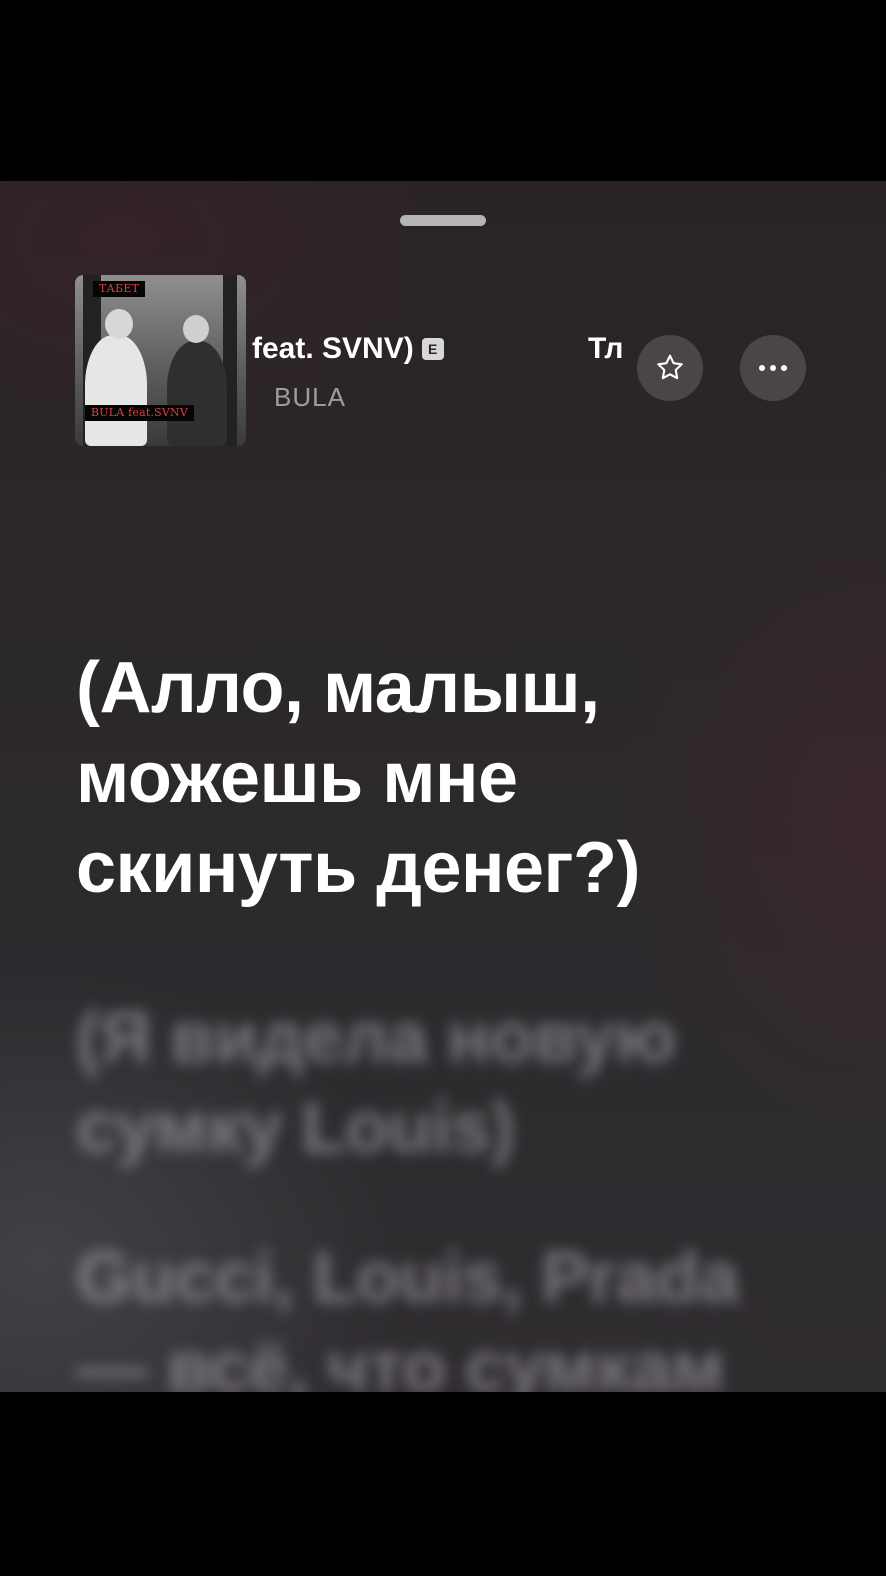 Image resolution: width=886 pixels, height=1576 pixels. I want to click on lyric-text-line: можешь мне, so click(297, 778).